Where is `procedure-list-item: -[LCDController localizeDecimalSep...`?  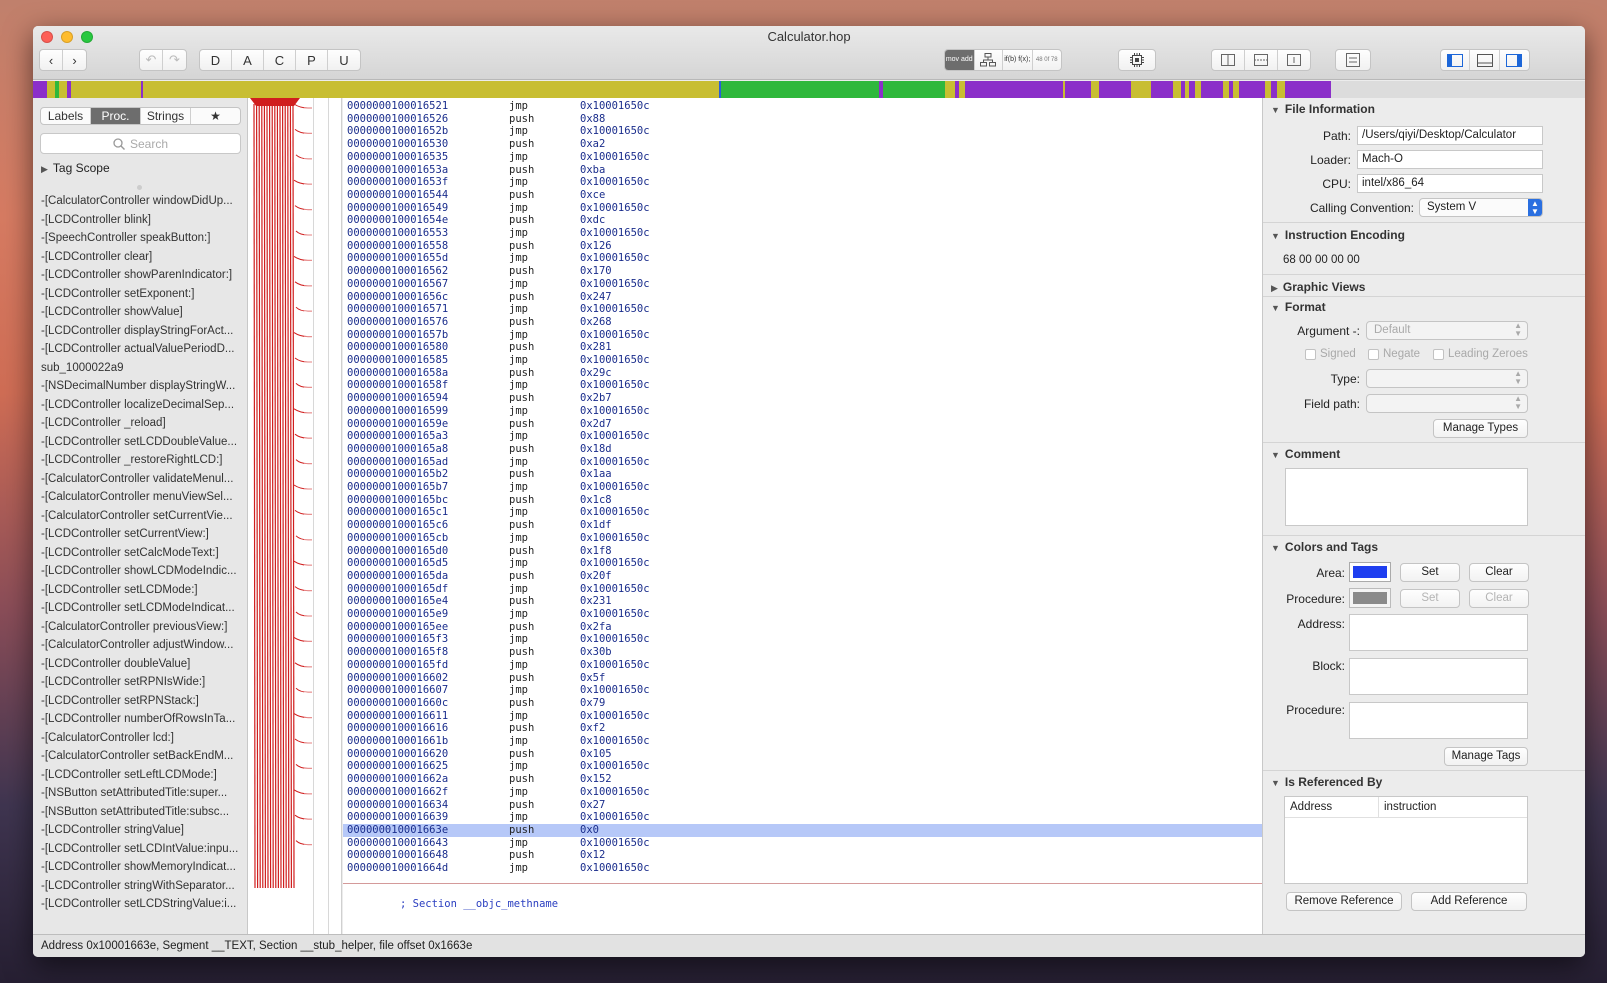
procedure-list-item: -[LCDController localizeDecimalSep... is located at coordinates (141, 405).